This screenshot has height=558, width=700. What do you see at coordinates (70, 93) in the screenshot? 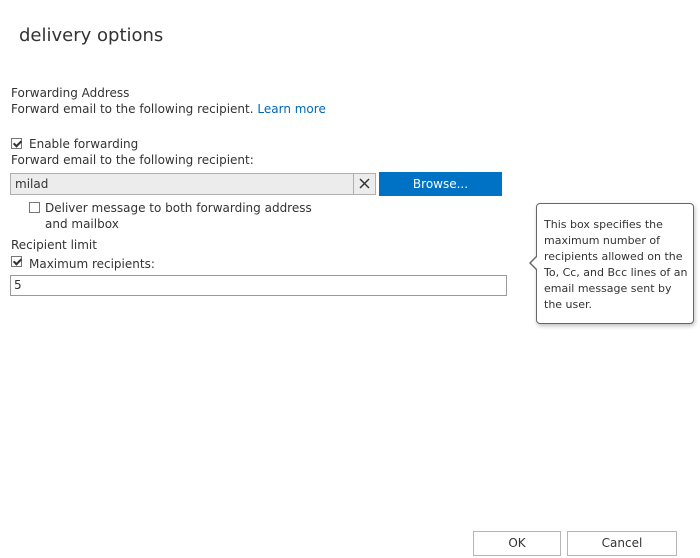
I see `forwarding-section-title: Forwarding Address` at bounding box center [70, 93].